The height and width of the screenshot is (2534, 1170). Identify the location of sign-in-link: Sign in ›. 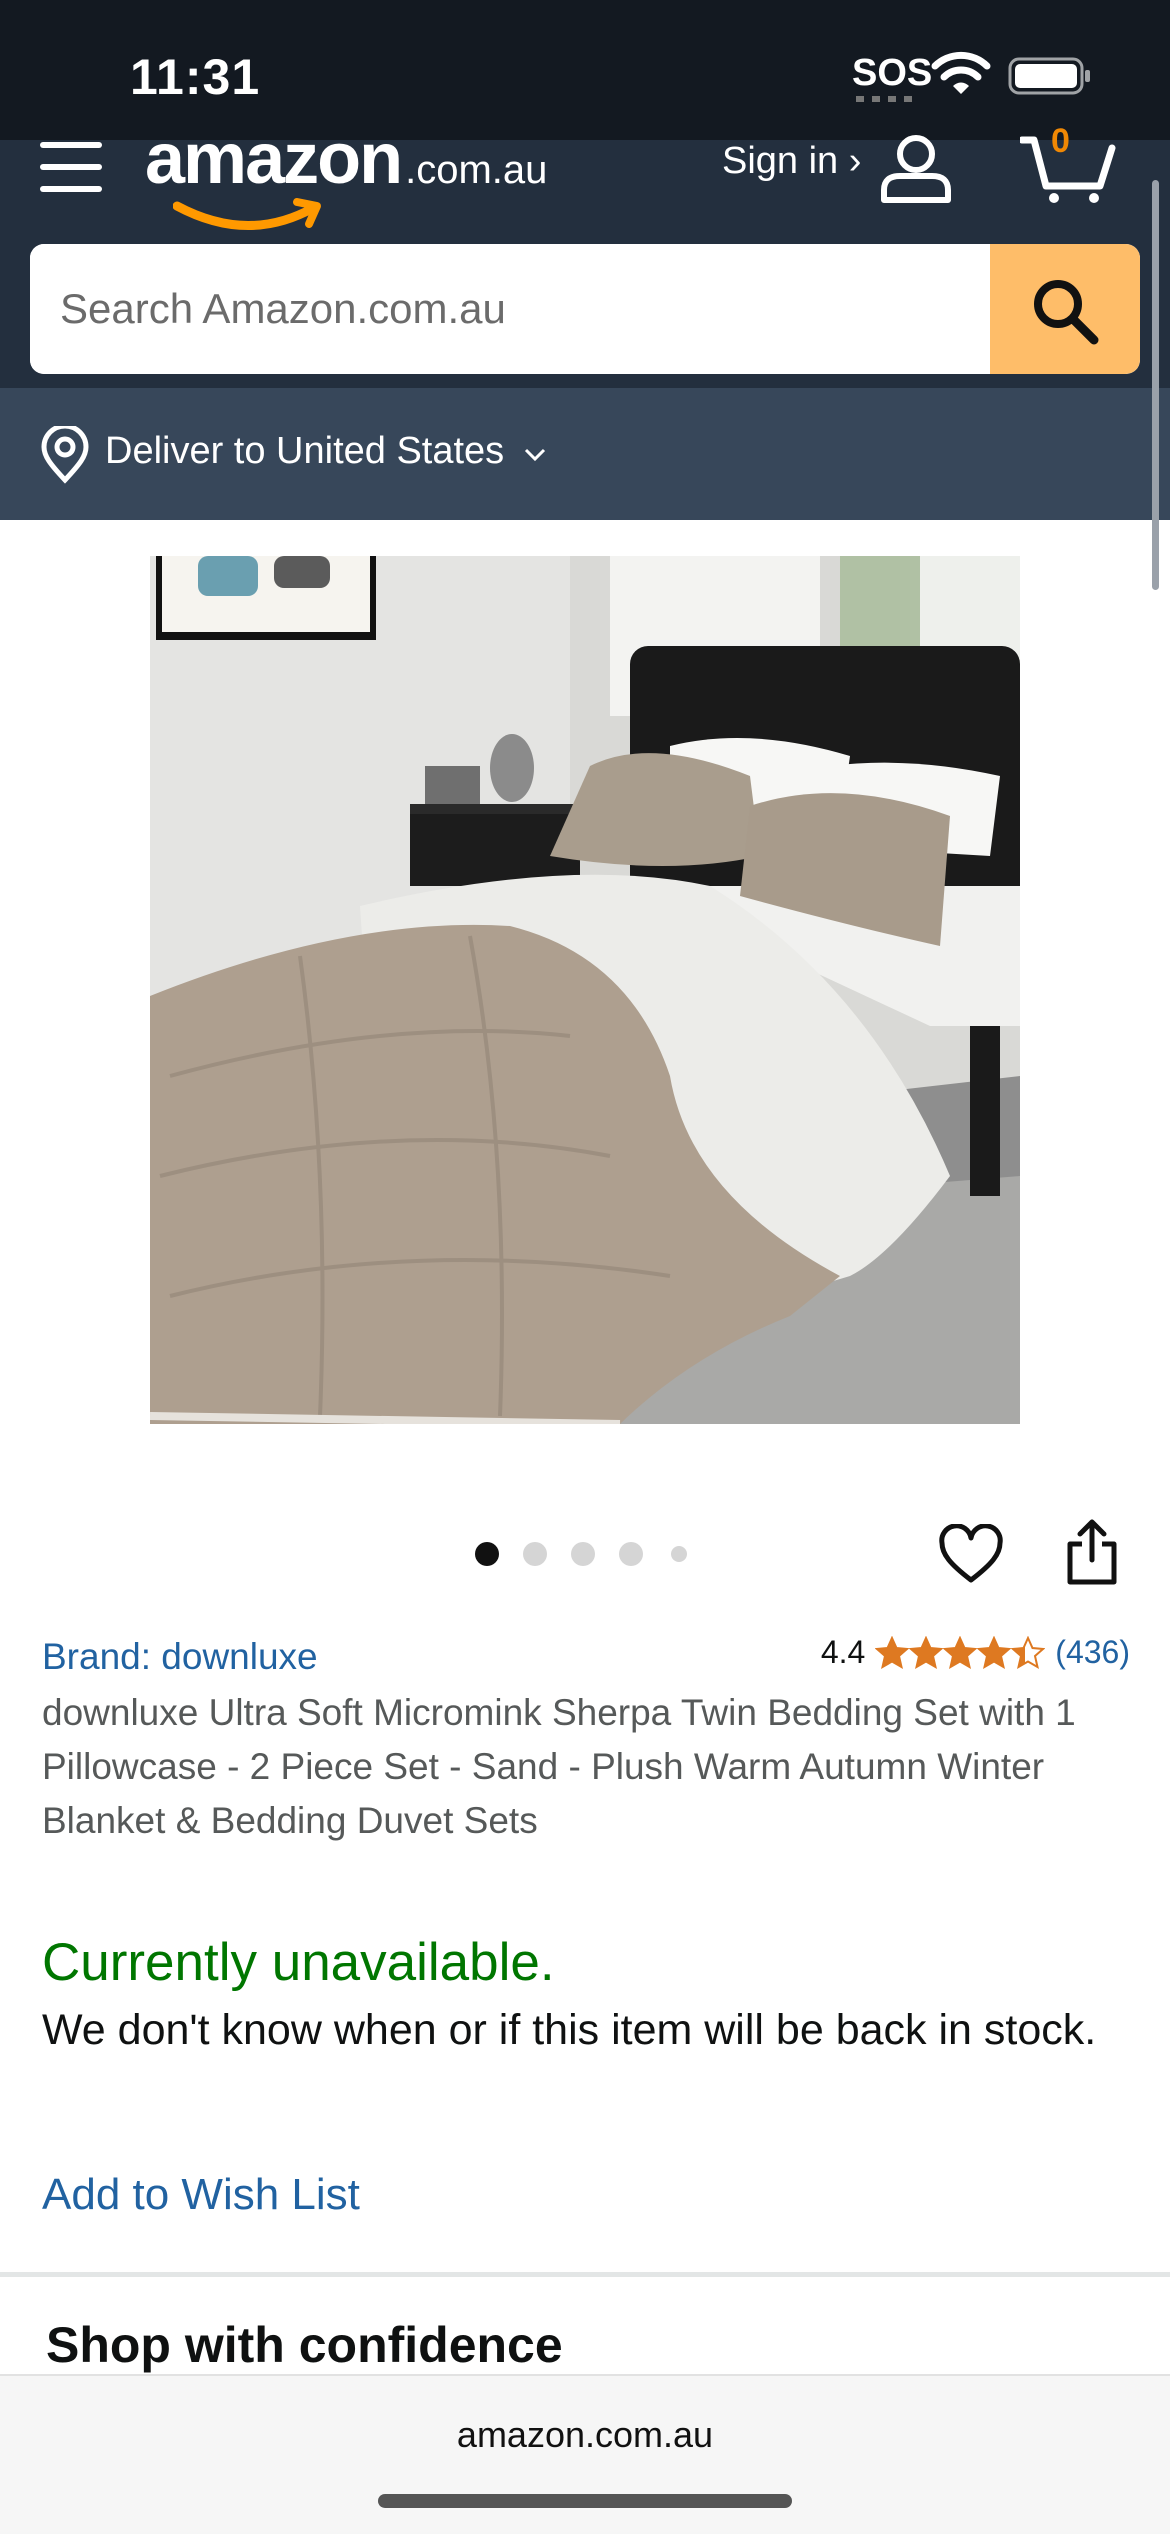
(791, 161).